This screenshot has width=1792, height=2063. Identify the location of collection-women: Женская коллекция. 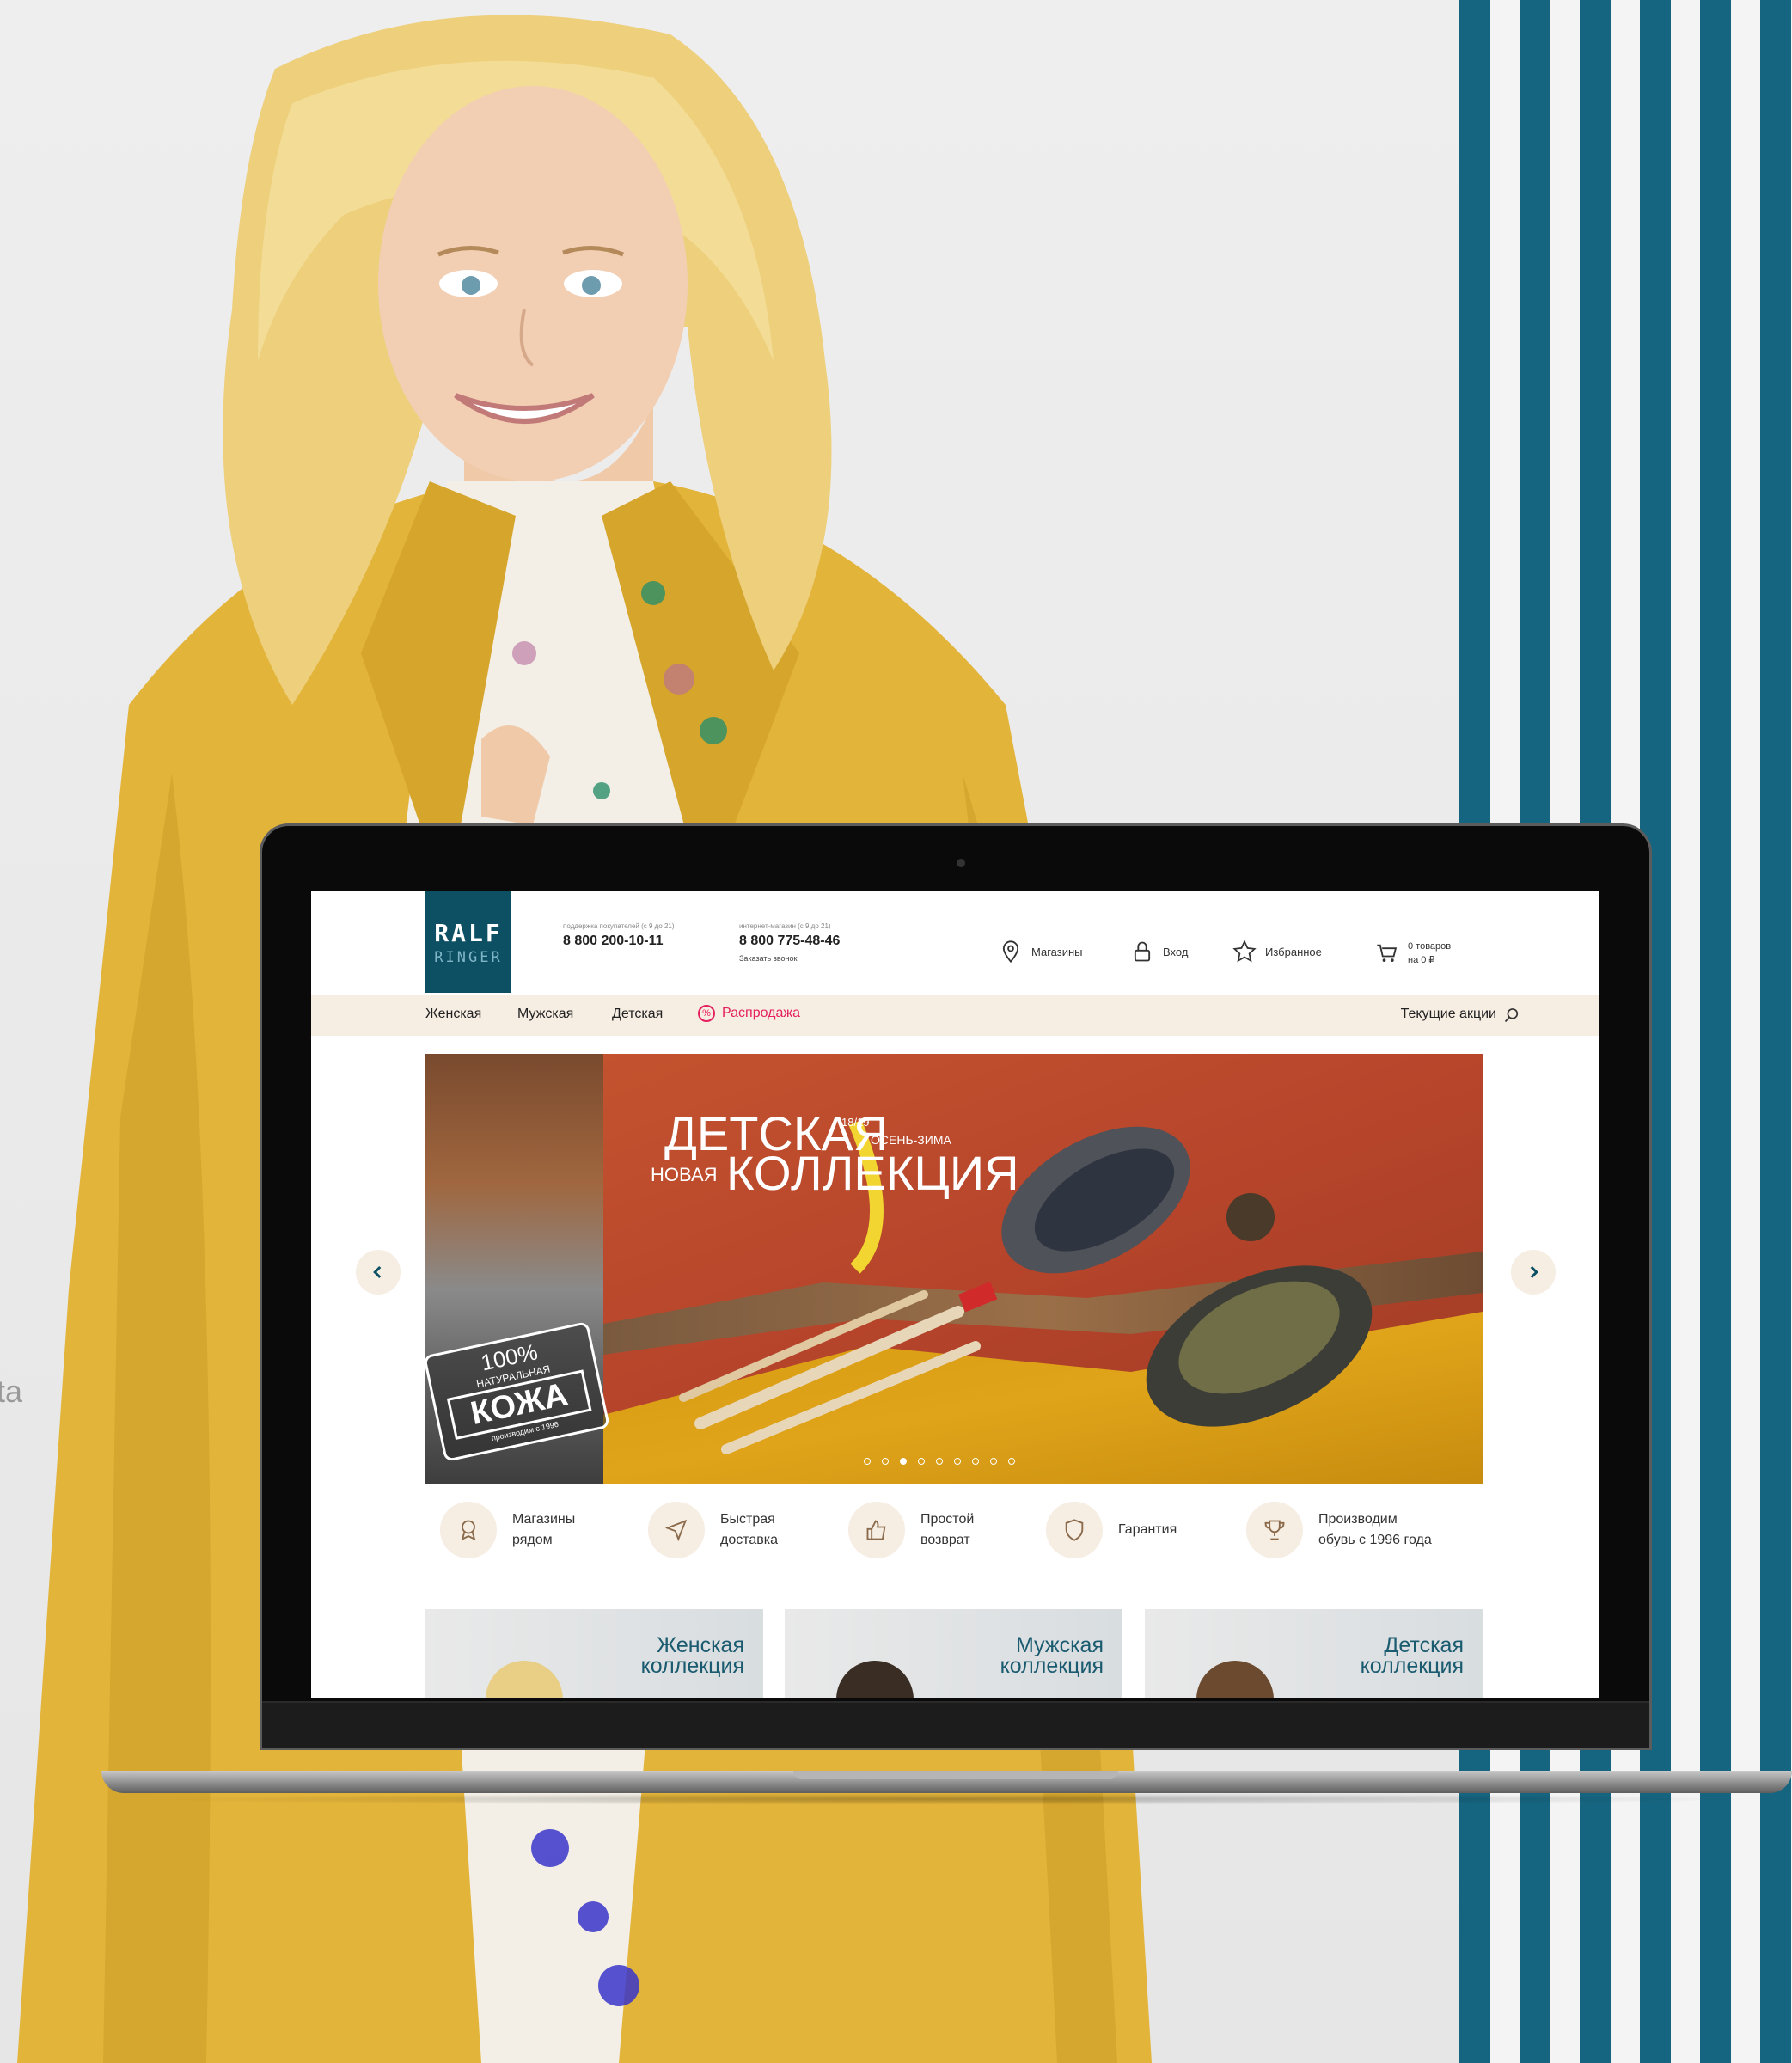
(594, 1653).